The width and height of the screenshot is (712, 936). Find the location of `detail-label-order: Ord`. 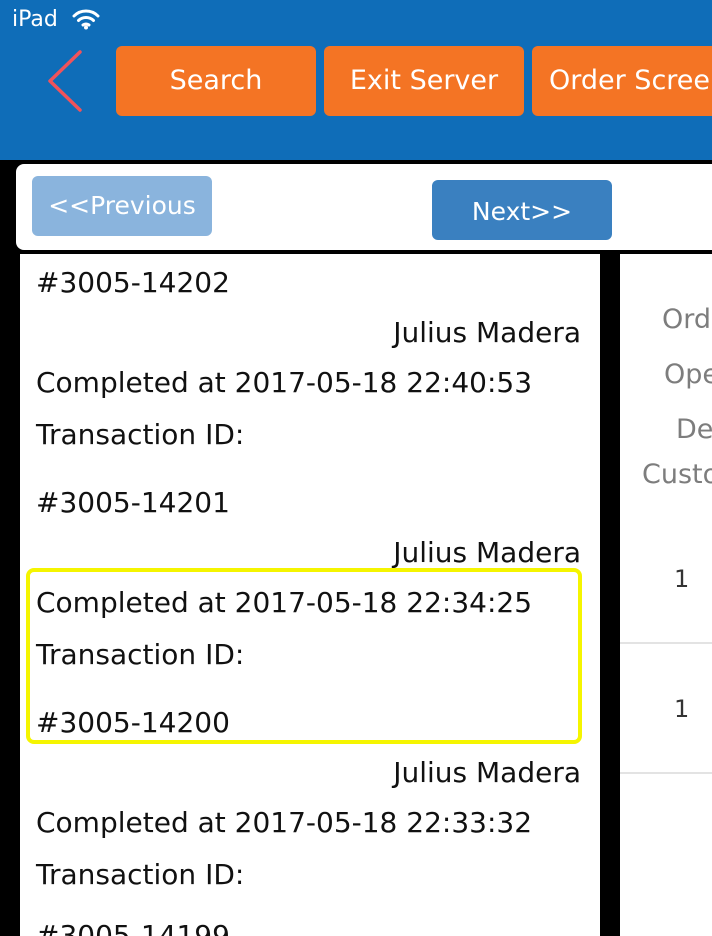

detail-label-order: Ord is located at coordinates (687, 319).